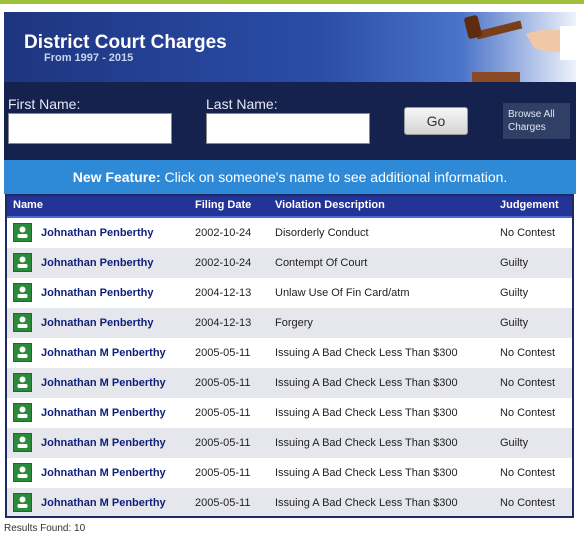 The image size is (584, 534). What do you see at coordinates (322, 233) in the screenshot?
I see `violation-description: Disorderly Conduct` at bounding box center [322, 233].